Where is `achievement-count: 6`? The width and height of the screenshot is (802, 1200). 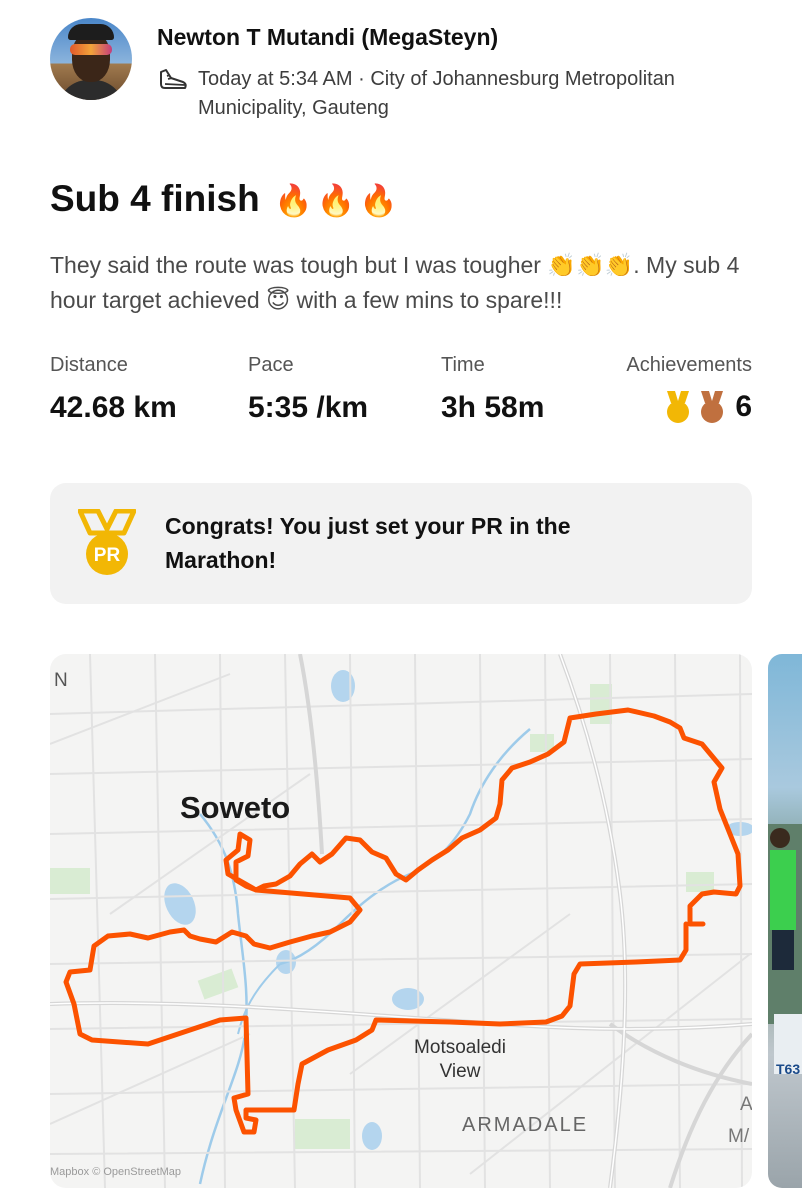 achievement-count: 6 is located at coordinates (743, 406).